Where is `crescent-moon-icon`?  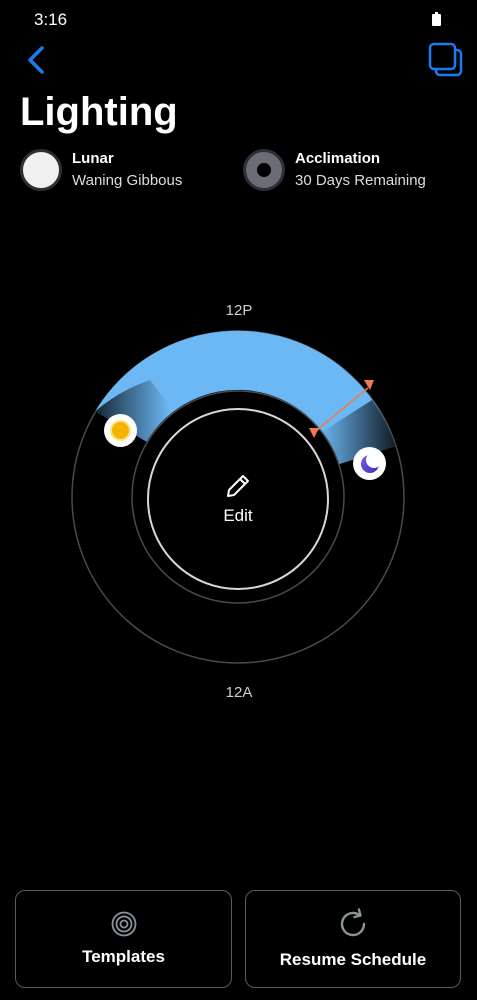 crescent-moon-icon is located at coordinates (370, 462).